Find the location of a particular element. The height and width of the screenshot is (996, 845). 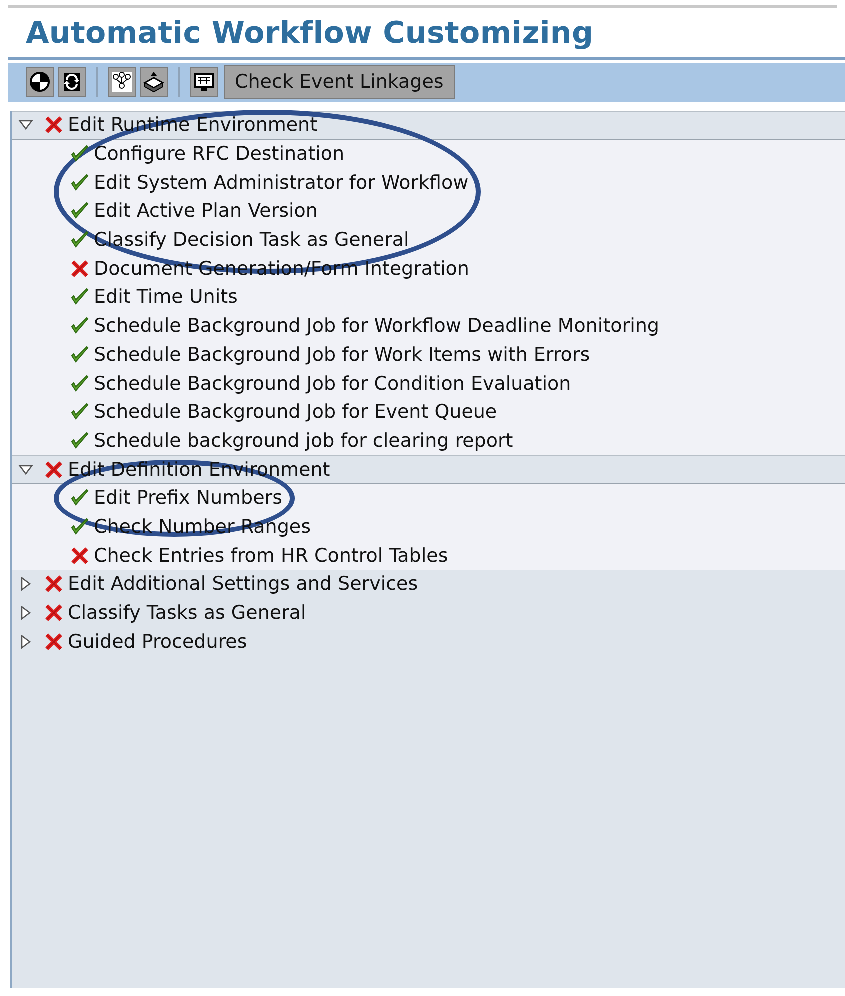

tree-node-label: Edit Additional Settings and Services is located at coordinates (243, 584).